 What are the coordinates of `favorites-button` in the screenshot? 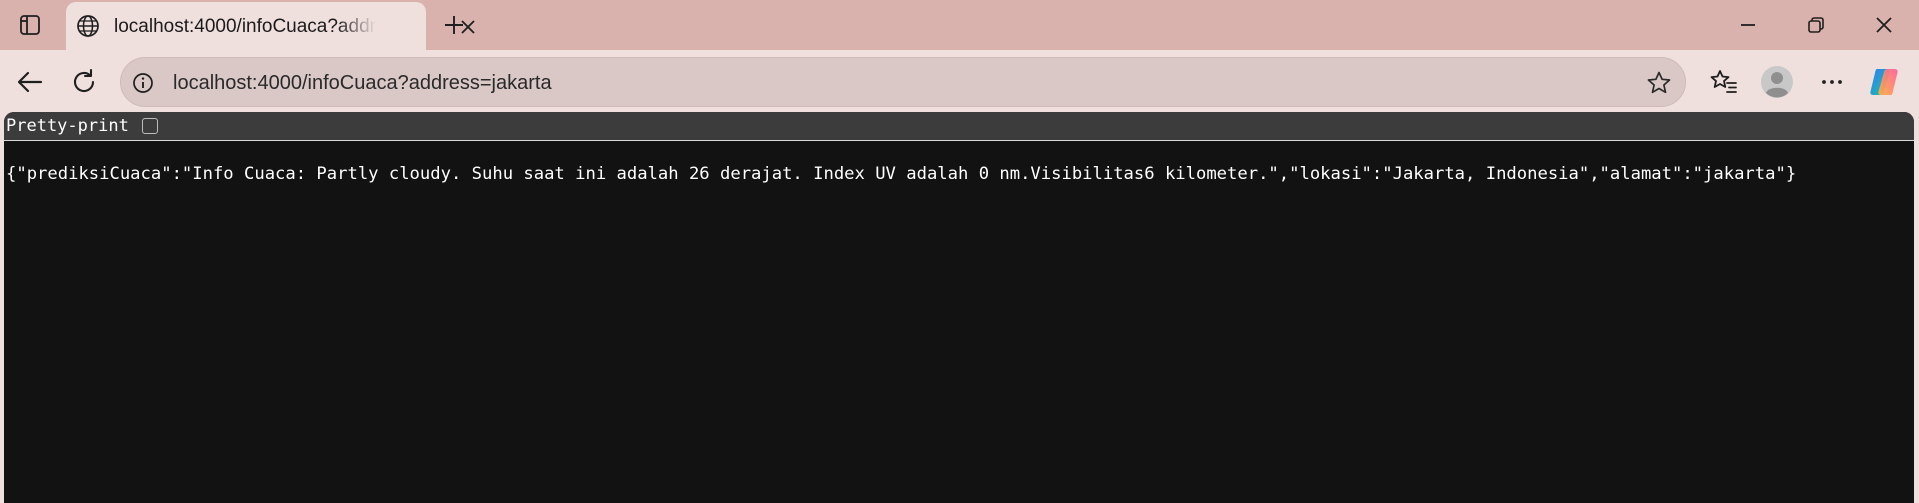 It's located at (1724, 82).